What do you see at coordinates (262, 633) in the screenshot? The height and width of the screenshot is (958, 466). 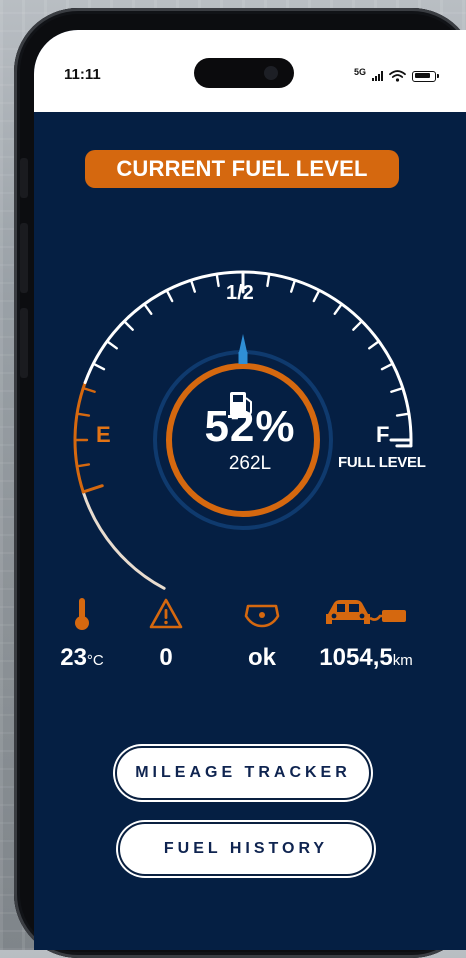 I see `stat-engine: ok` at bounding box center [262, 633].